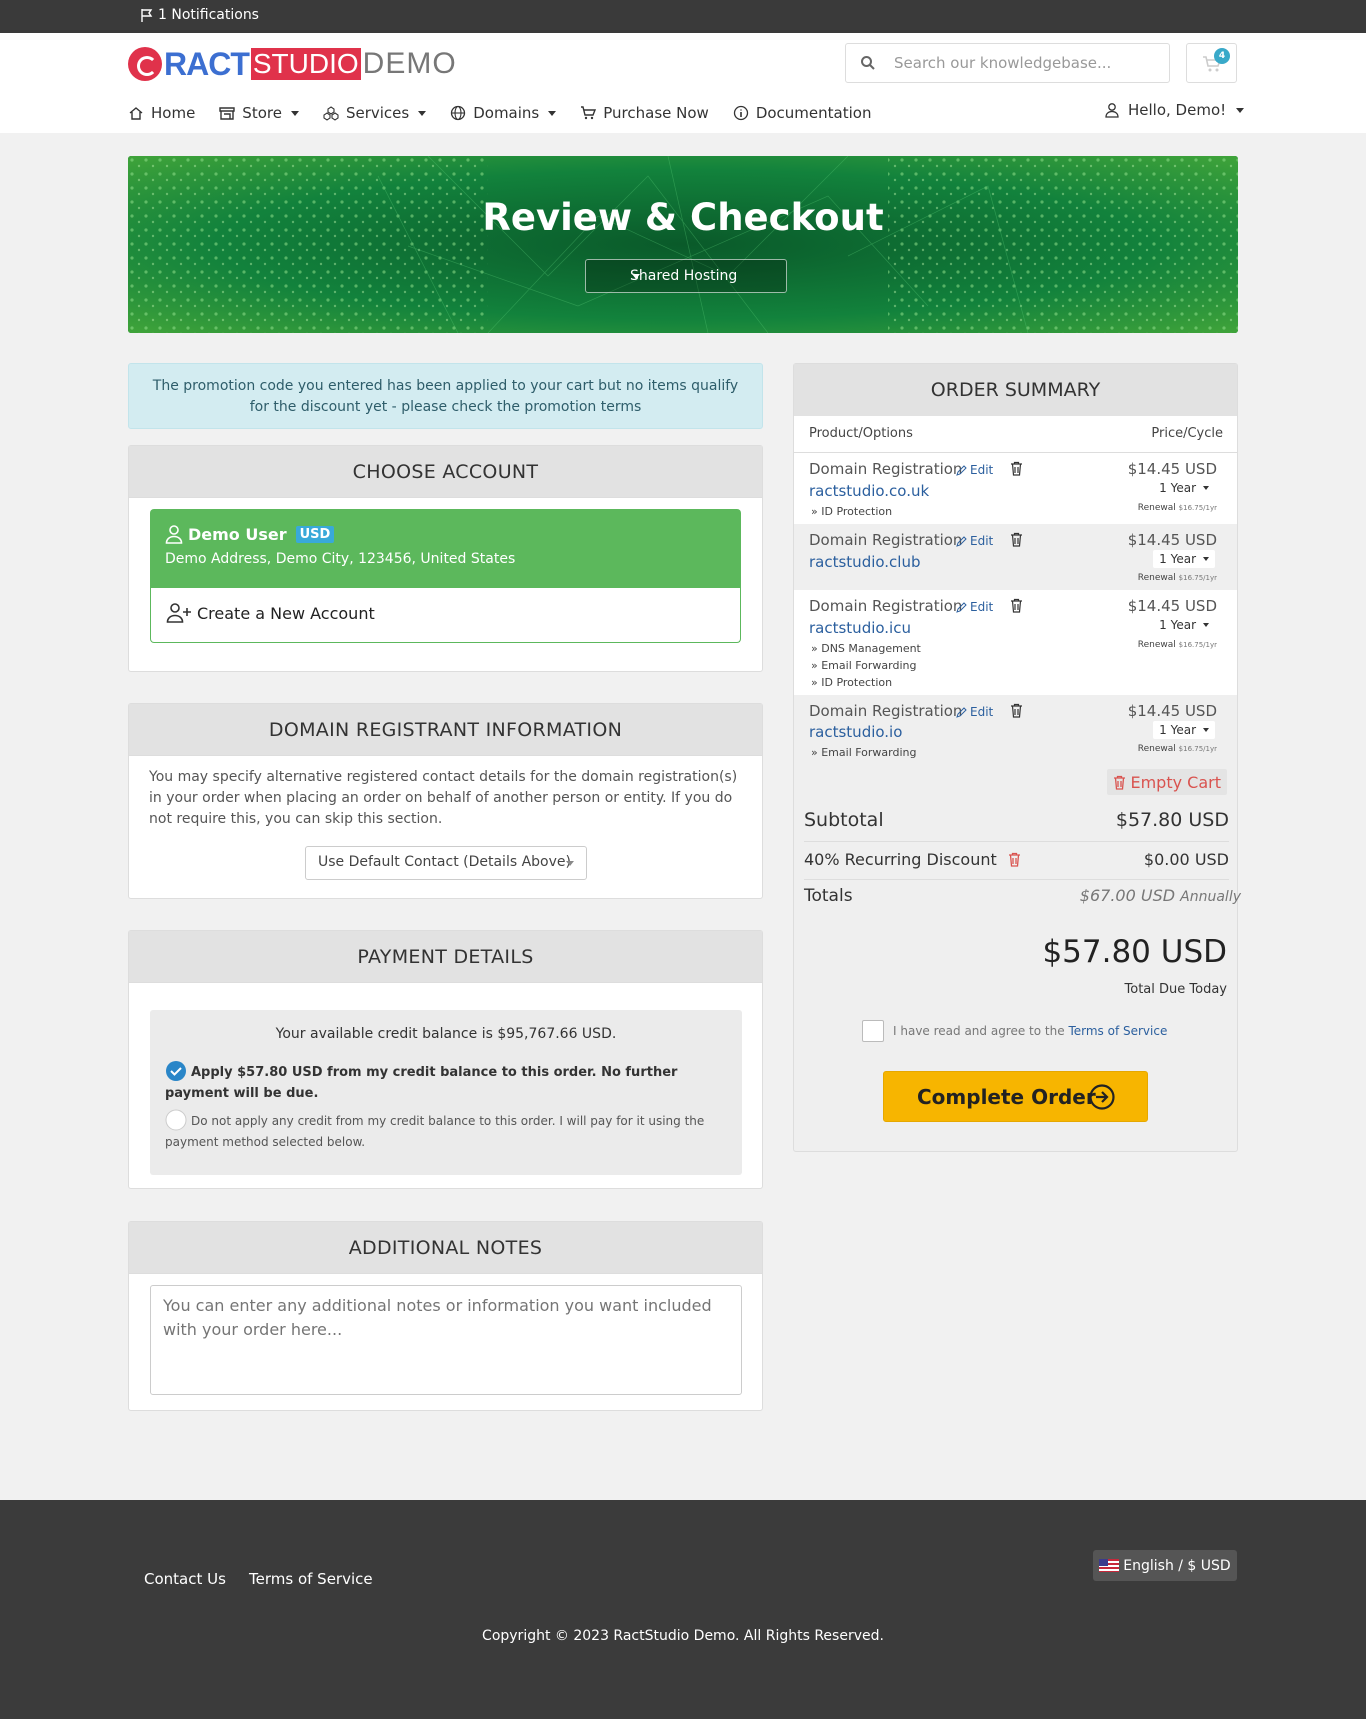 The width and height of the screenshot is (1366, 1719). I want to click on column-product: Product/Options, so click(861, 433).